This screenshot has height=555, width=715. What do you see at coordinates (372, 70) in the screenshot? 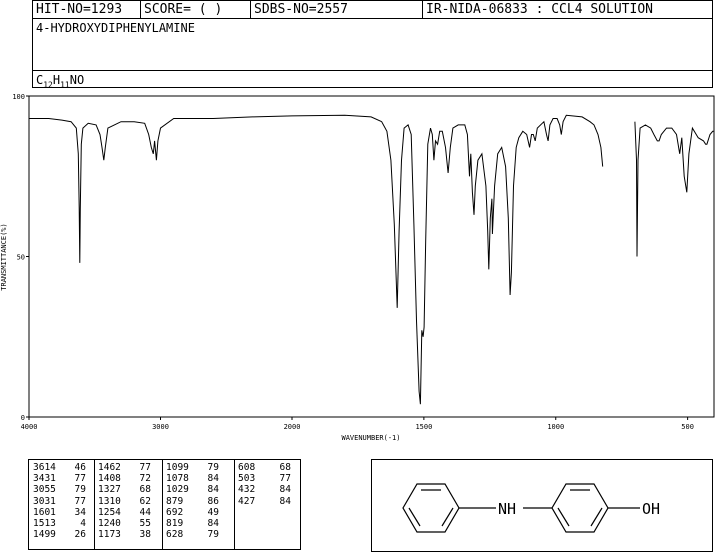
I see `formula-divider` at bounding box center [372, 70].